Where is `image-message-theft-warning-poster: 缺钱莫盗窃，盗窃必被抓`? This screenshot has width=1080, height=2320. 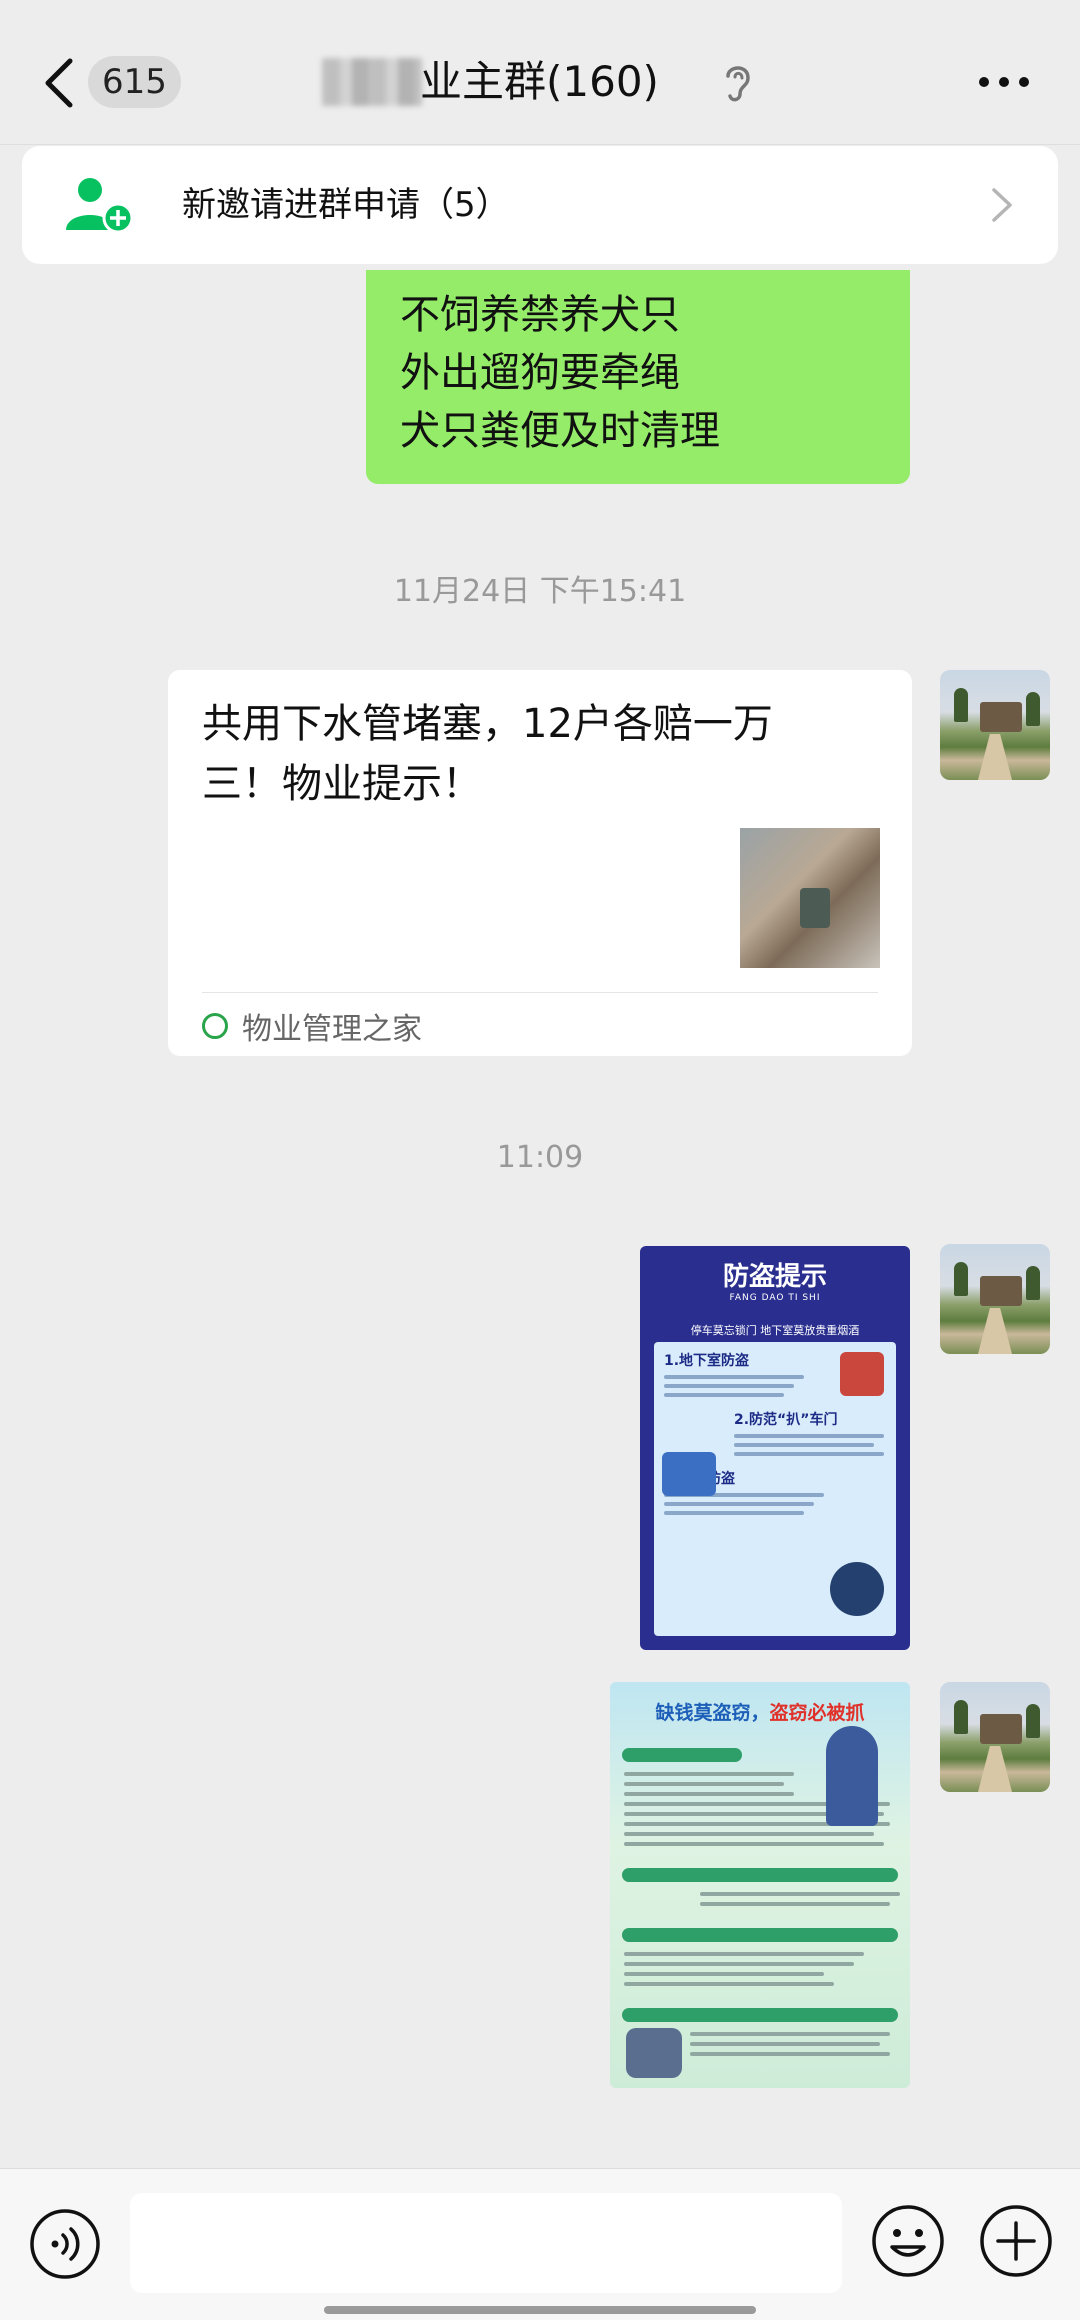 image-message-theft-warning-poster: 缺钱莫盗窃，盗窃必被抓 is located at coordinates (760, 1885).